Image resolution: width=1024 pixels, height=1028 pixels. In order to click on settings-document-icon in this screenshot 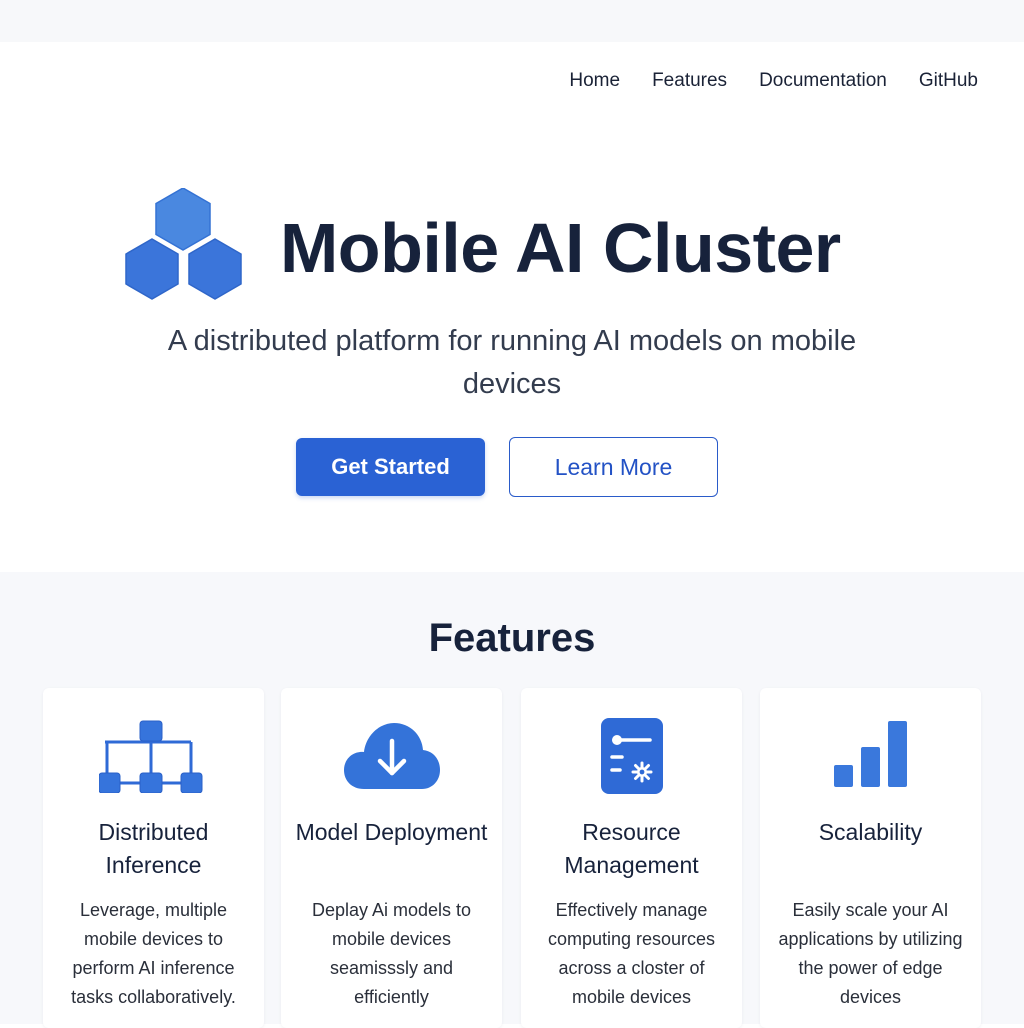, I will do `click(631, 756)`.